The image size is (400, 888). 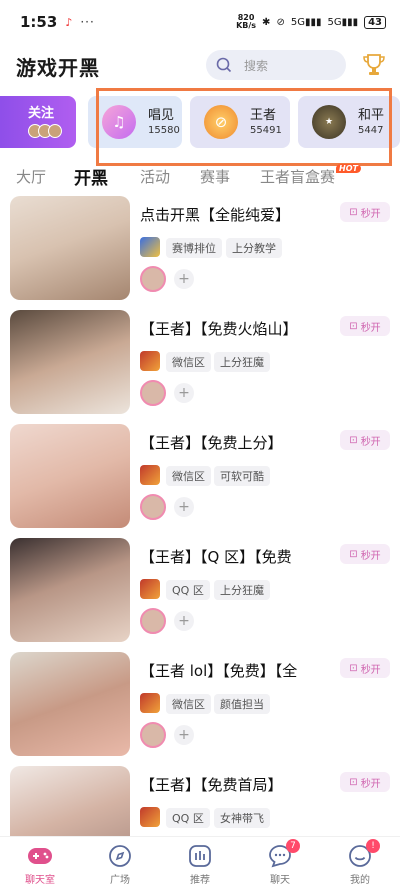 What do you see at coordinates (200, 801) in the screenshot?
I see `room-card: 【王者】【免费首局】 ⊡ 秒开 QQ 区 女神带飞` at bounding box center [200, 801].